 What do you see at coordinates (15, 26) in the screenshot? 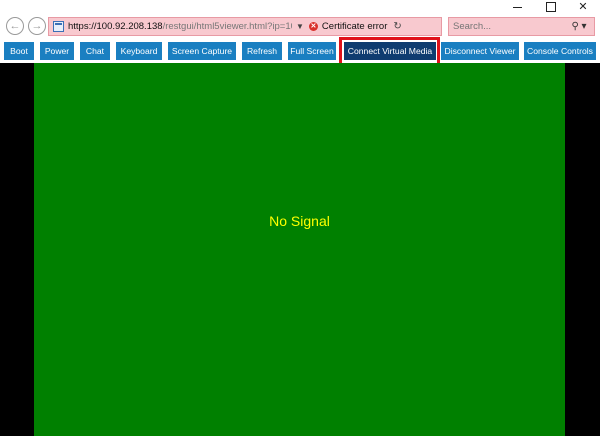
I see `back-arrow-icon: ←` at bounding box center [15, 26].